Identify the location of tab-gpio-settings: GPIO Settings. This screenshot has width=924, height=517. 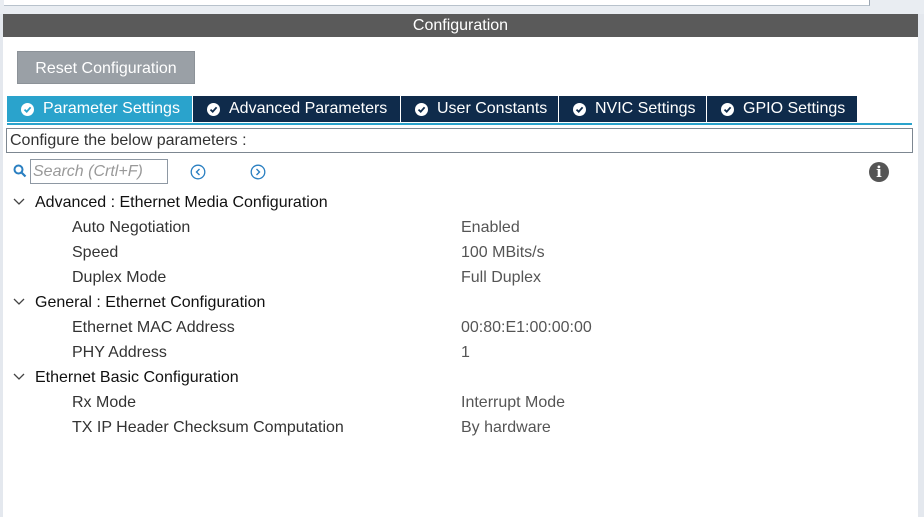
(782, 109).